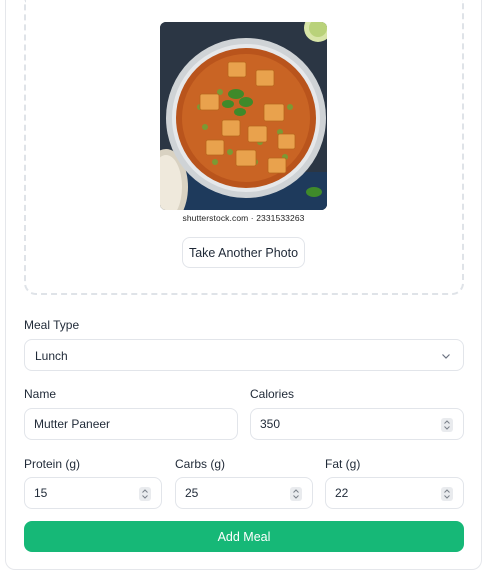 This screenshot has width=484, height=573. Describe the element at coordinates (200, 464) in the screenshot. I see `carbs-label: Carbs (g)` at that location.